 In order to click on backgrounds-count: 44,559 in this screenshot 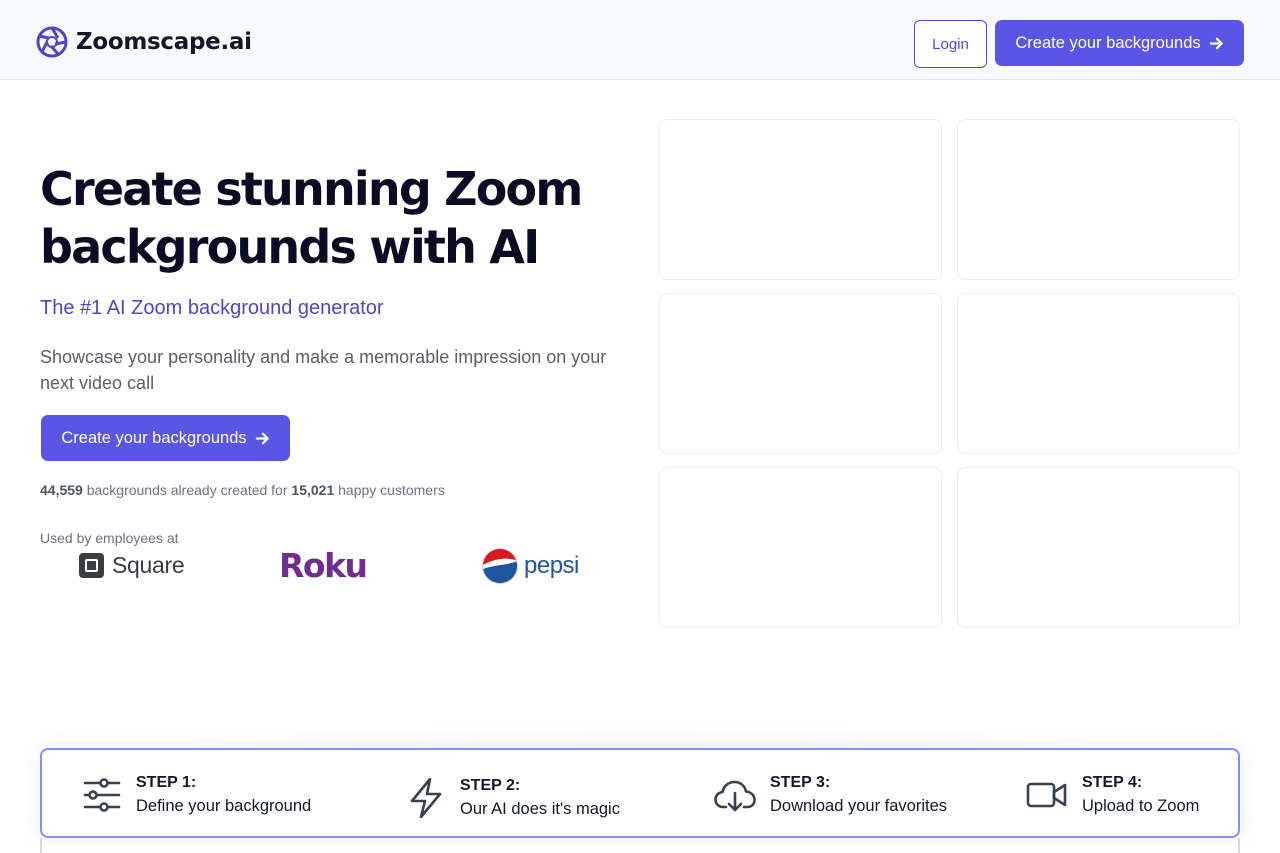, I will do `click(61, 490)`.